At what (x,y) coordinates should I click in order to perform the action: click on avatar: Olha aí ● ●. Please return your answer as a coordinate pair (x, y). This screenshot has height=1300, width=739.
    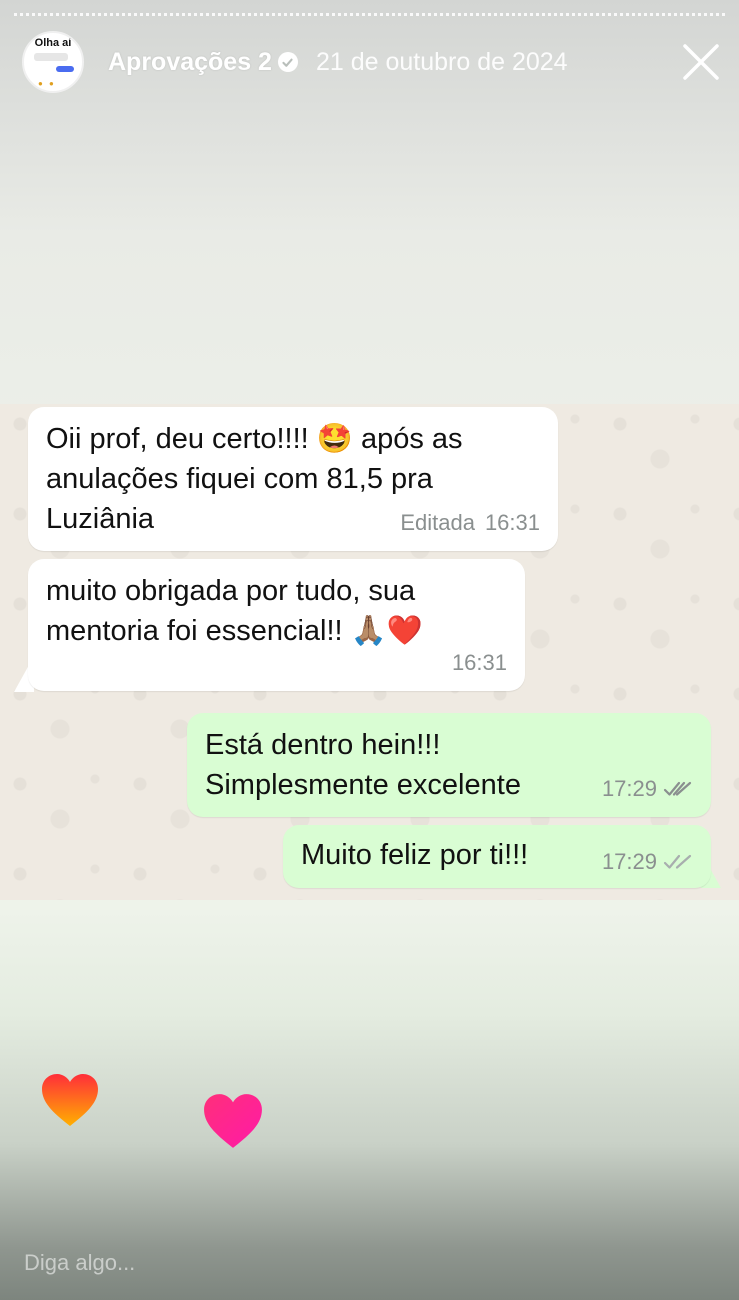
    Looking at the image, I should click on (53, 62).